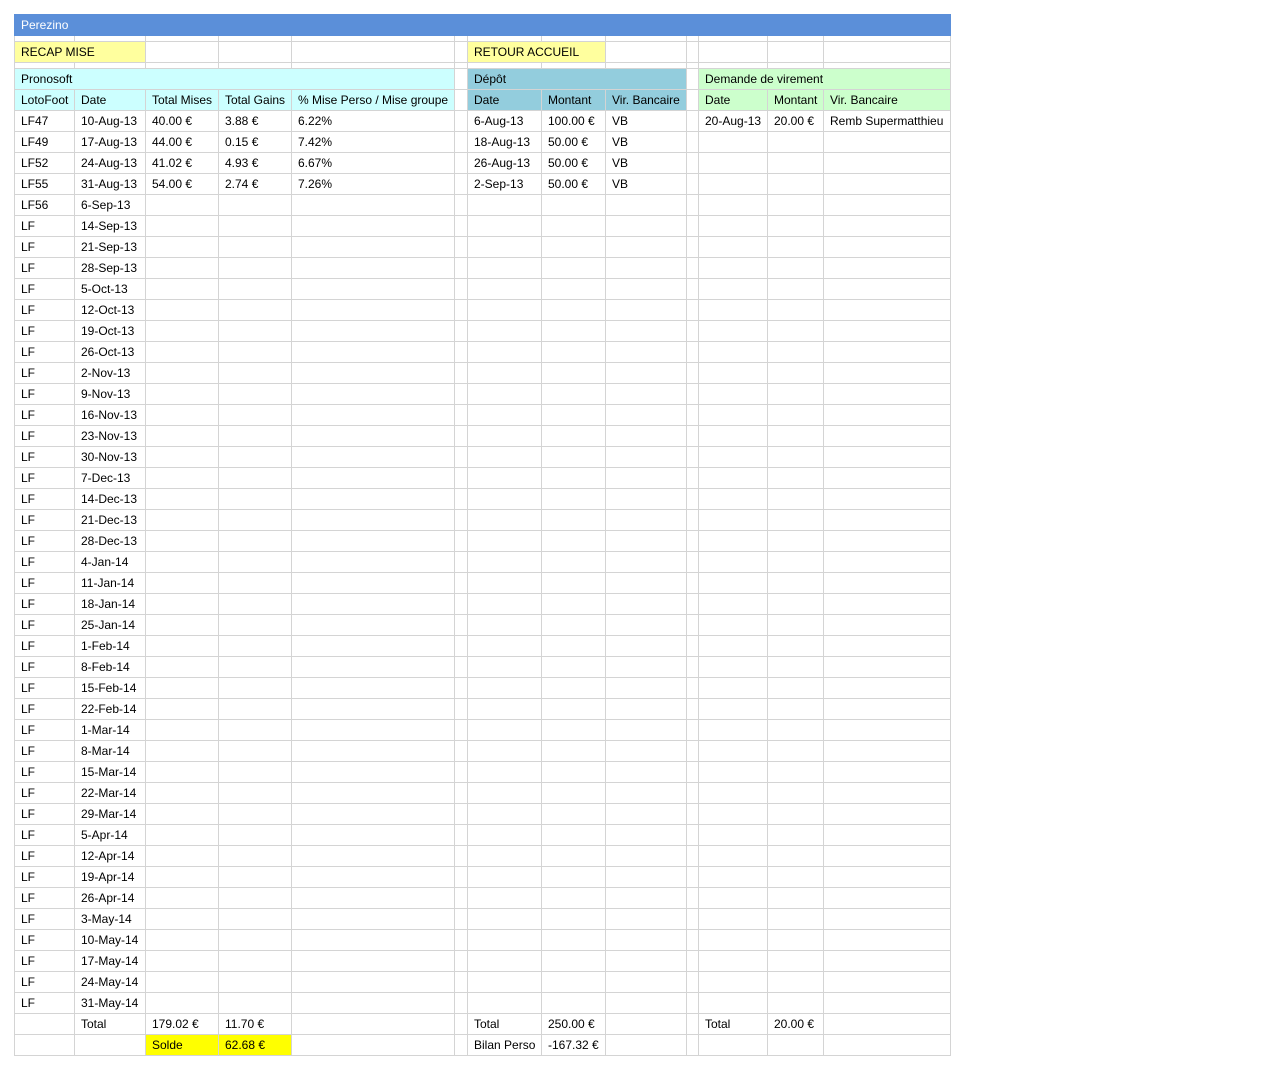  What do you see at coordinates (646, 121) in the screenshot?
I see `depot-vir-cell: VB` at bounding box center [646, 121].